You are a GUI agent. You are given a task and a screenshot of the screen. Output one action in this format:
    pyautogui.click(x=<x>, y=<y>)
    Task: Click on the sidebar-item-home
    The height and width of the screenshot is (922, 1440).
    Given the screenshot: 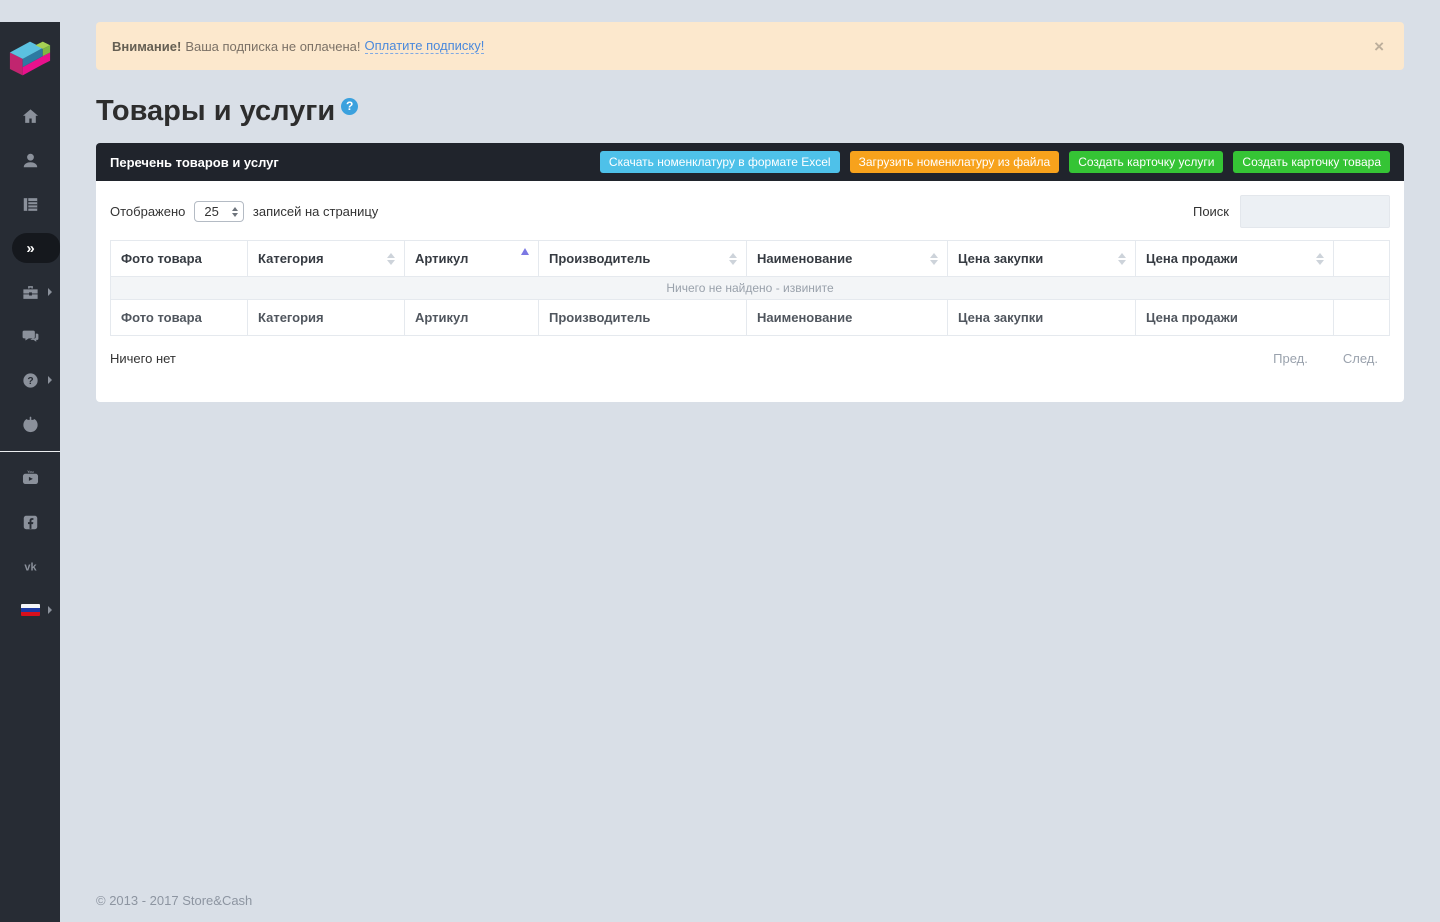 What is the action you would take?
    pyautogui.click(x=30, y=116)
    